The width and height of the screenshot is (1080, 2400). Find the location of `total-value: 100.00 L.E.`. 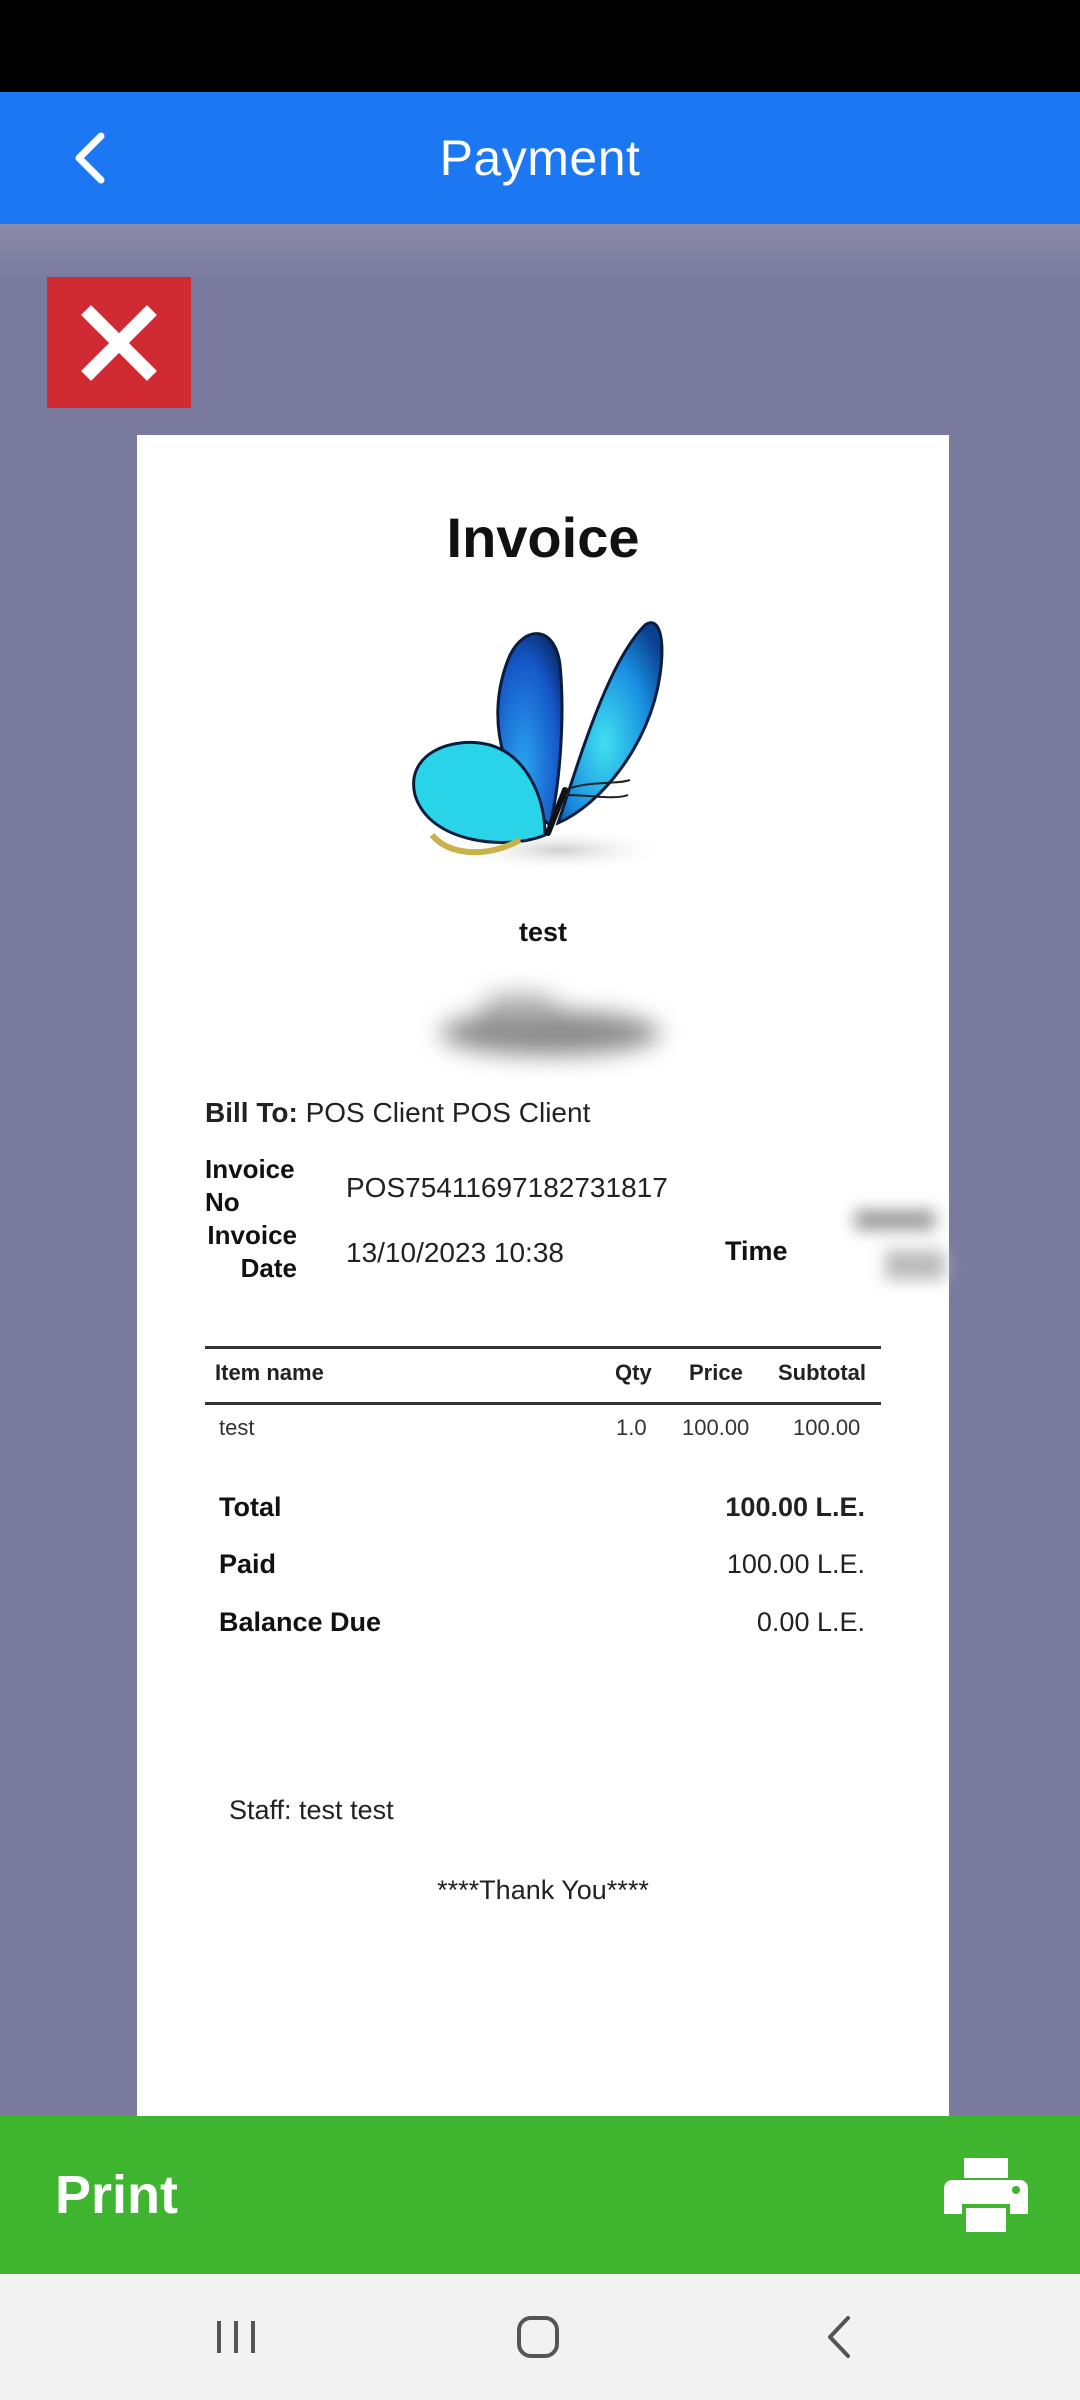

total-value: 100.00 L.E. is located at coordinates (795, 1507).